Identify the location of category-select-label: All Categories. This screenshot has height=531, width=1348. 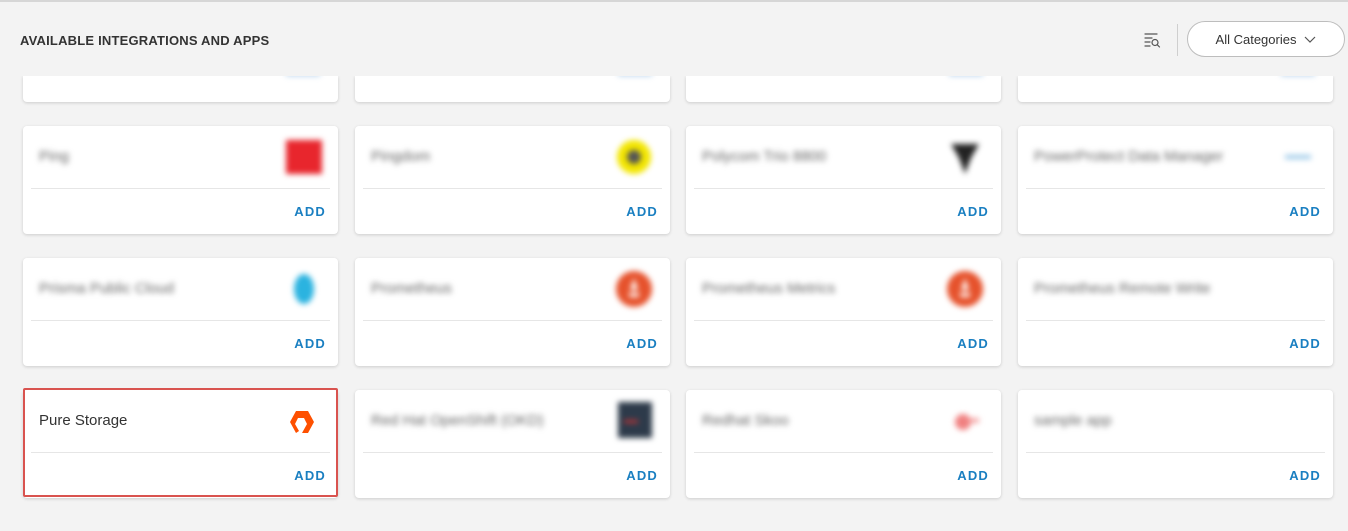
(1256, 39).